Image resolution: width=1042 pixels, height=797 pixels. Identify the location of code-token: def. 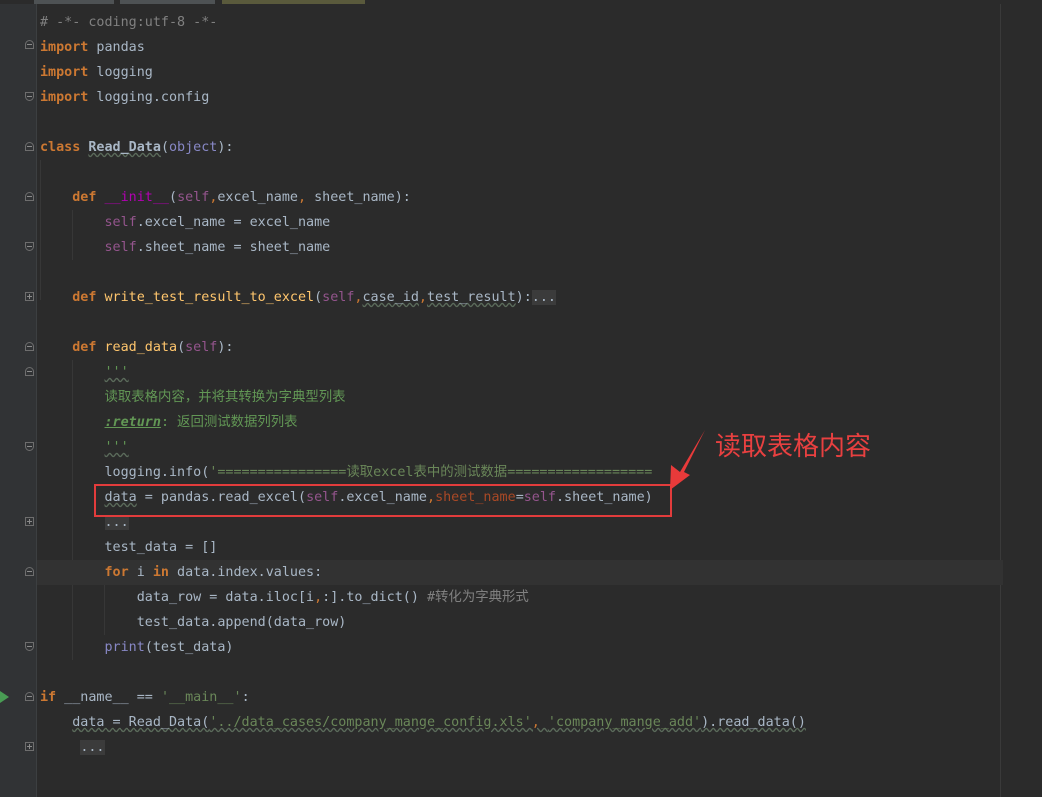
(84, 347).